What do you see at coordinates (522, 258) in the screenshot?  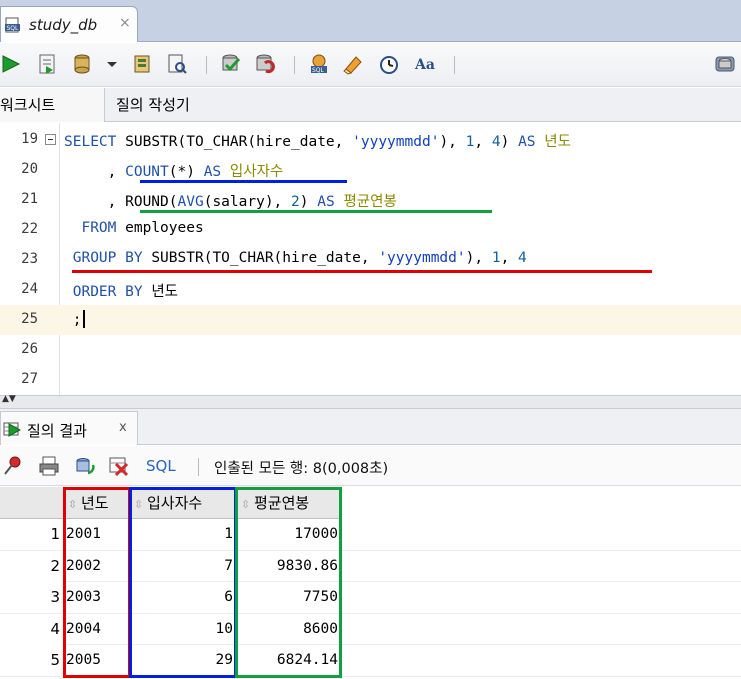 I see `num-literal: 4` at bounding box center [522, 258].